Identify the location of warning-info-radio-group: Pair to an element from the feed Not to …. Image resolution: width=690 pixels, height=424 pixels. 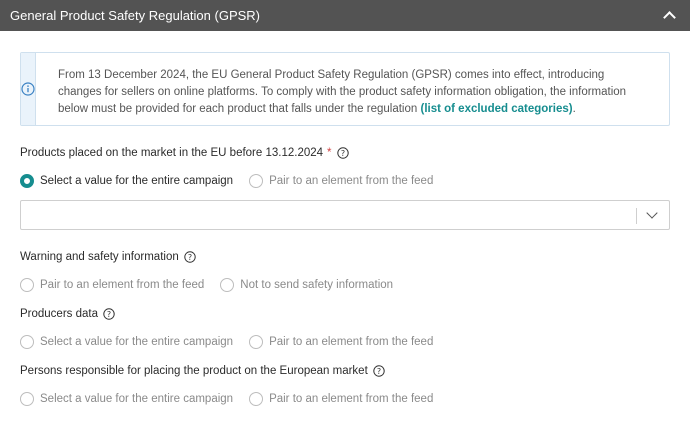
(214, 285).